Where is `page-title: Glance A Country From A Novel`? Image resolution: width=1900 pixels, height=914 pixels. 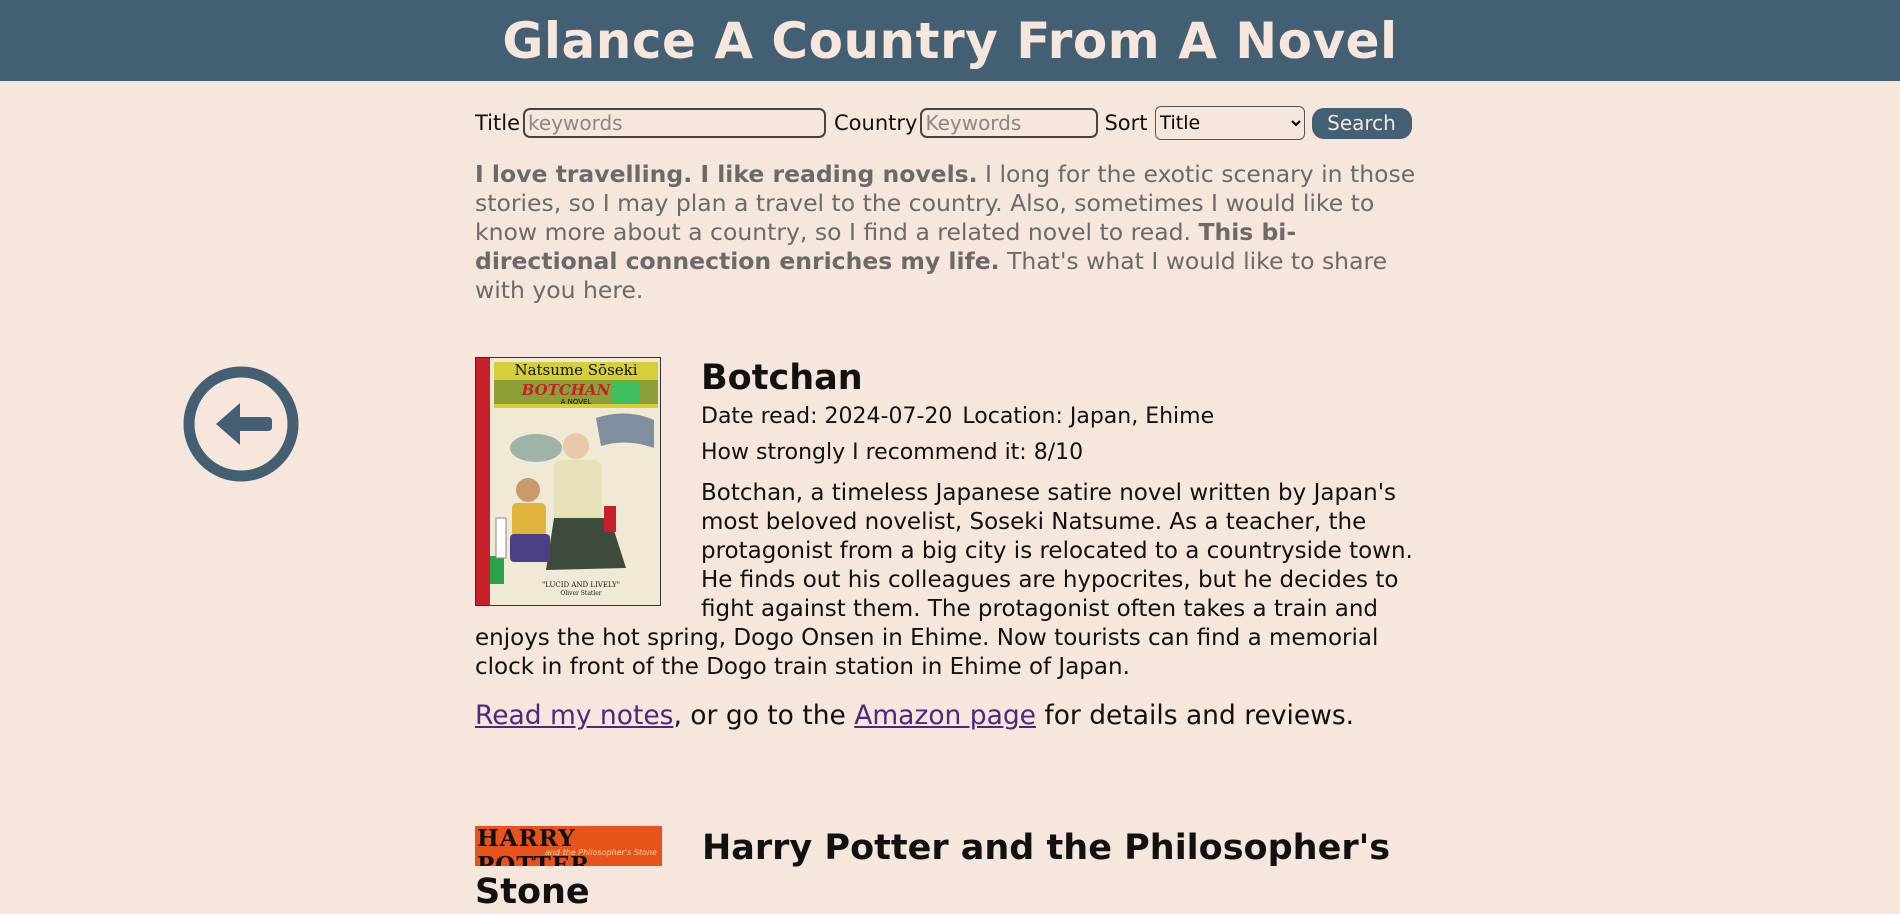 page-title: Glance A Country From A Novel is located at coordinates (950, 40).